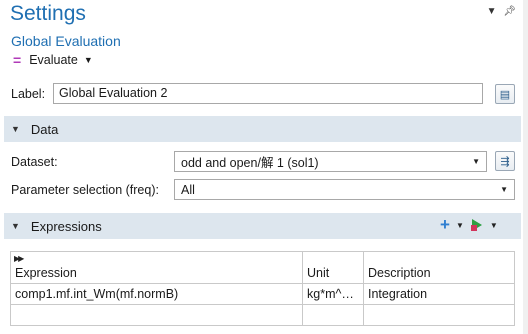 Image resolution: width=528 pixels, height=334 pixels. I want to click on label-caption: Label:, so click(28, 94).